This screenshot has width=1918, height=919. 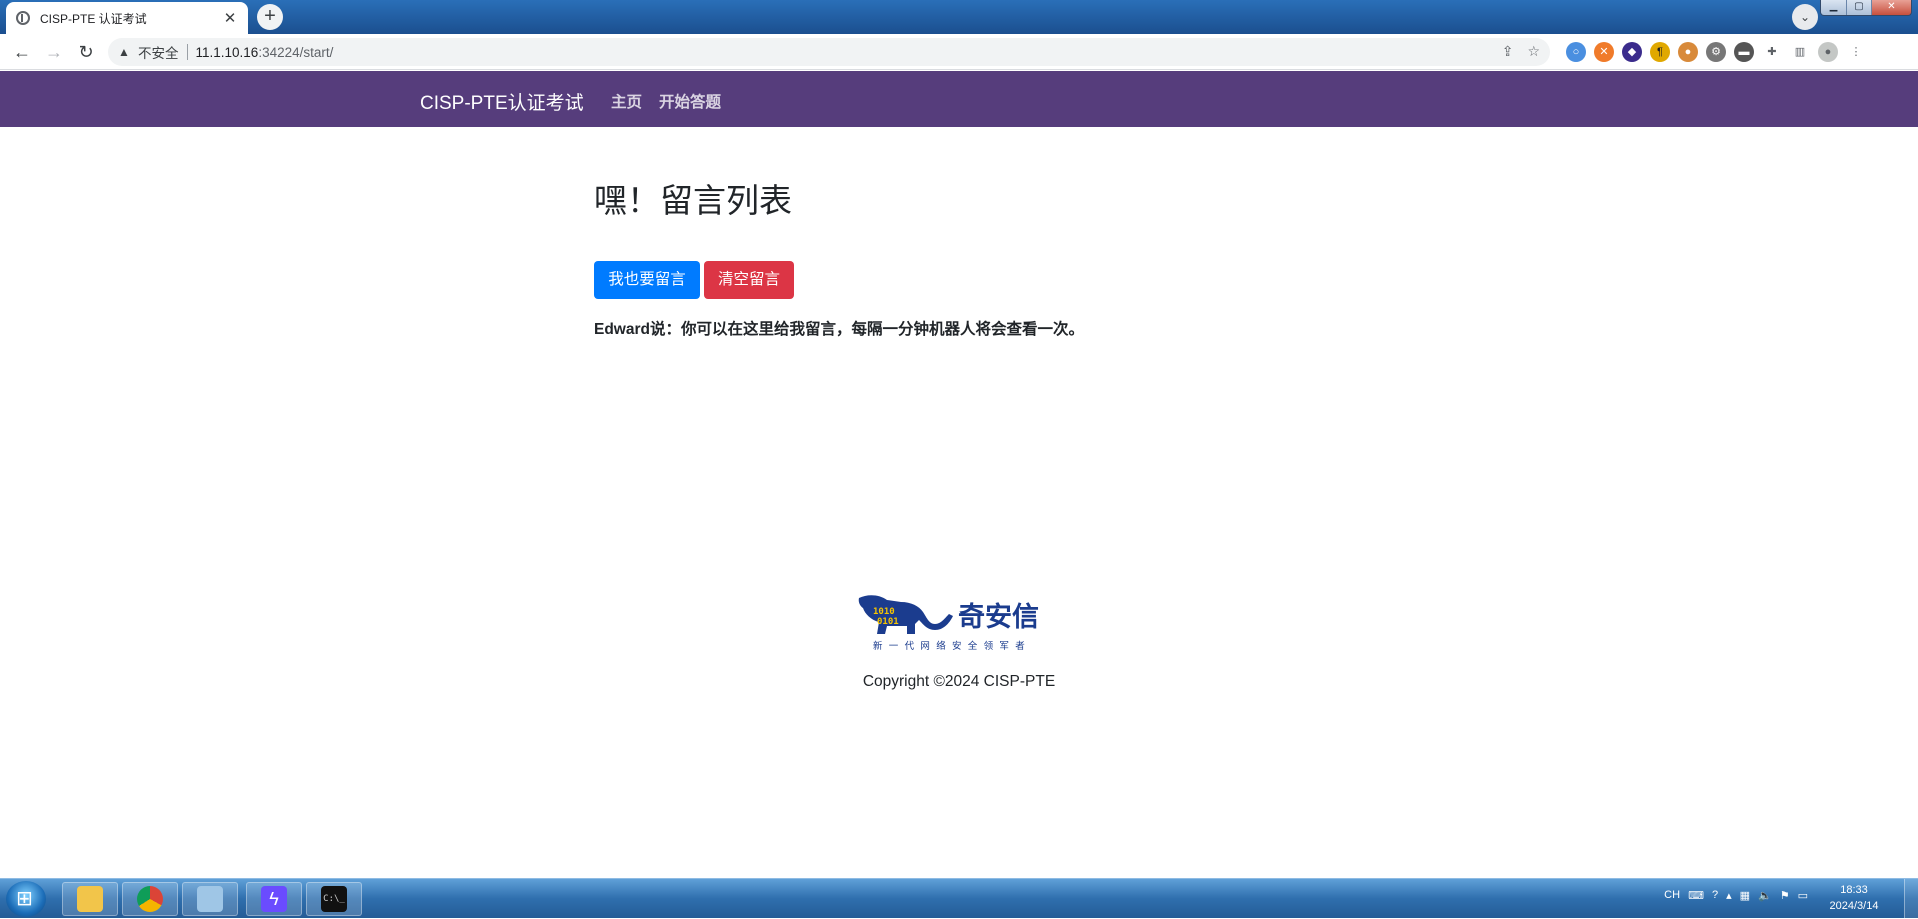 What do you see at coordinates (905, 614) in the screenshot?
I see `tiger-logo-icon: 1010 0101` at bounding box center [905, 614].